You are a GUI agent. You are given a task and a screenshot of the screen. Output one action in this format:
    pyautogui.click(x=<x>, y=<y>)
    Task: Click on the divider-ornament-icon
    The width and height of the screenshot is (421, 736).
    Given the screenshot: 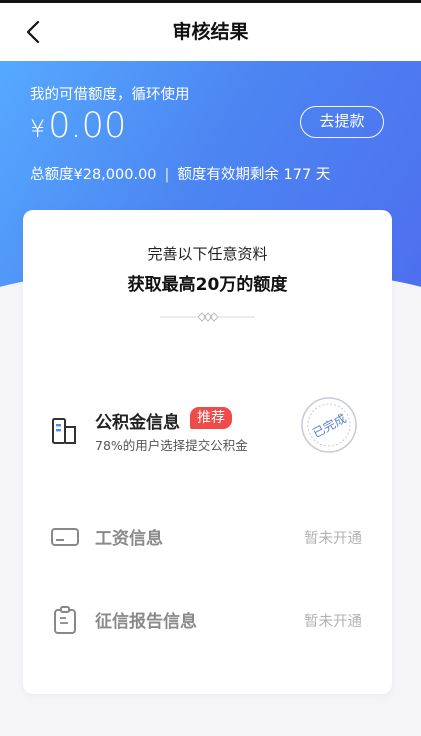 What is the action you would take?
    pyautogui.click(x=207, y=317)
    